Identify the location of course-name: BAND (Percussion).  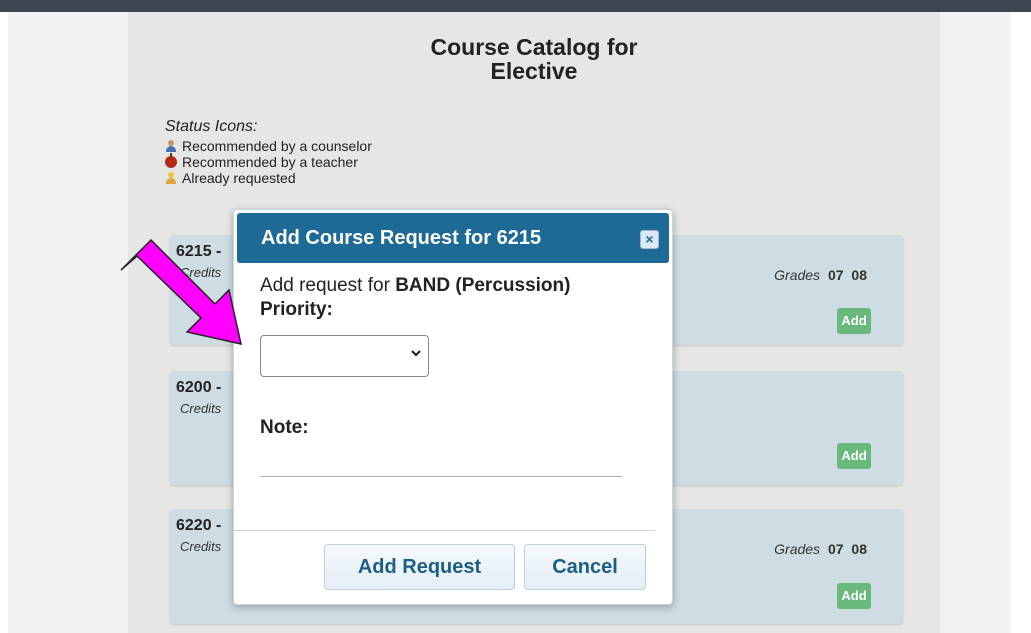
(483, 285).